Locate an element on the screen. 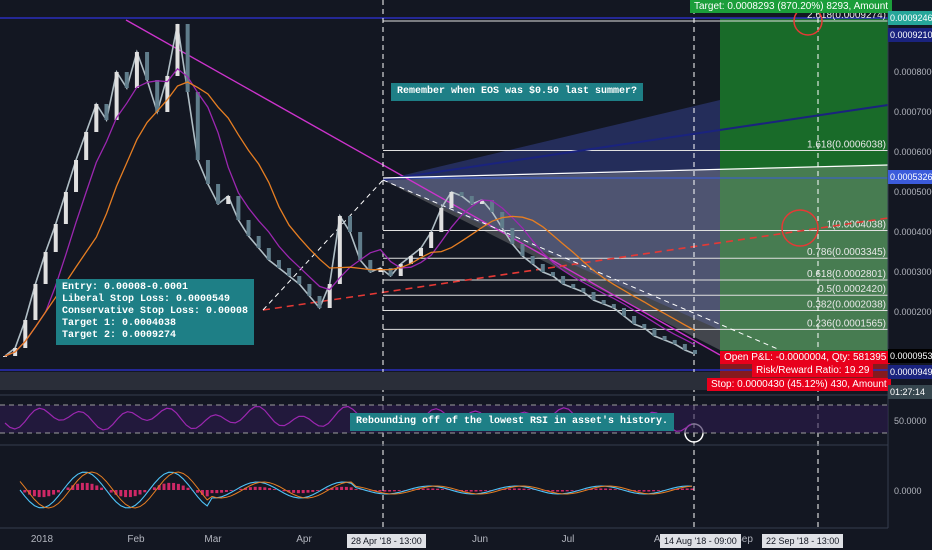  price-tag-current: 0.0000953 is located at coordinates (910, 356).